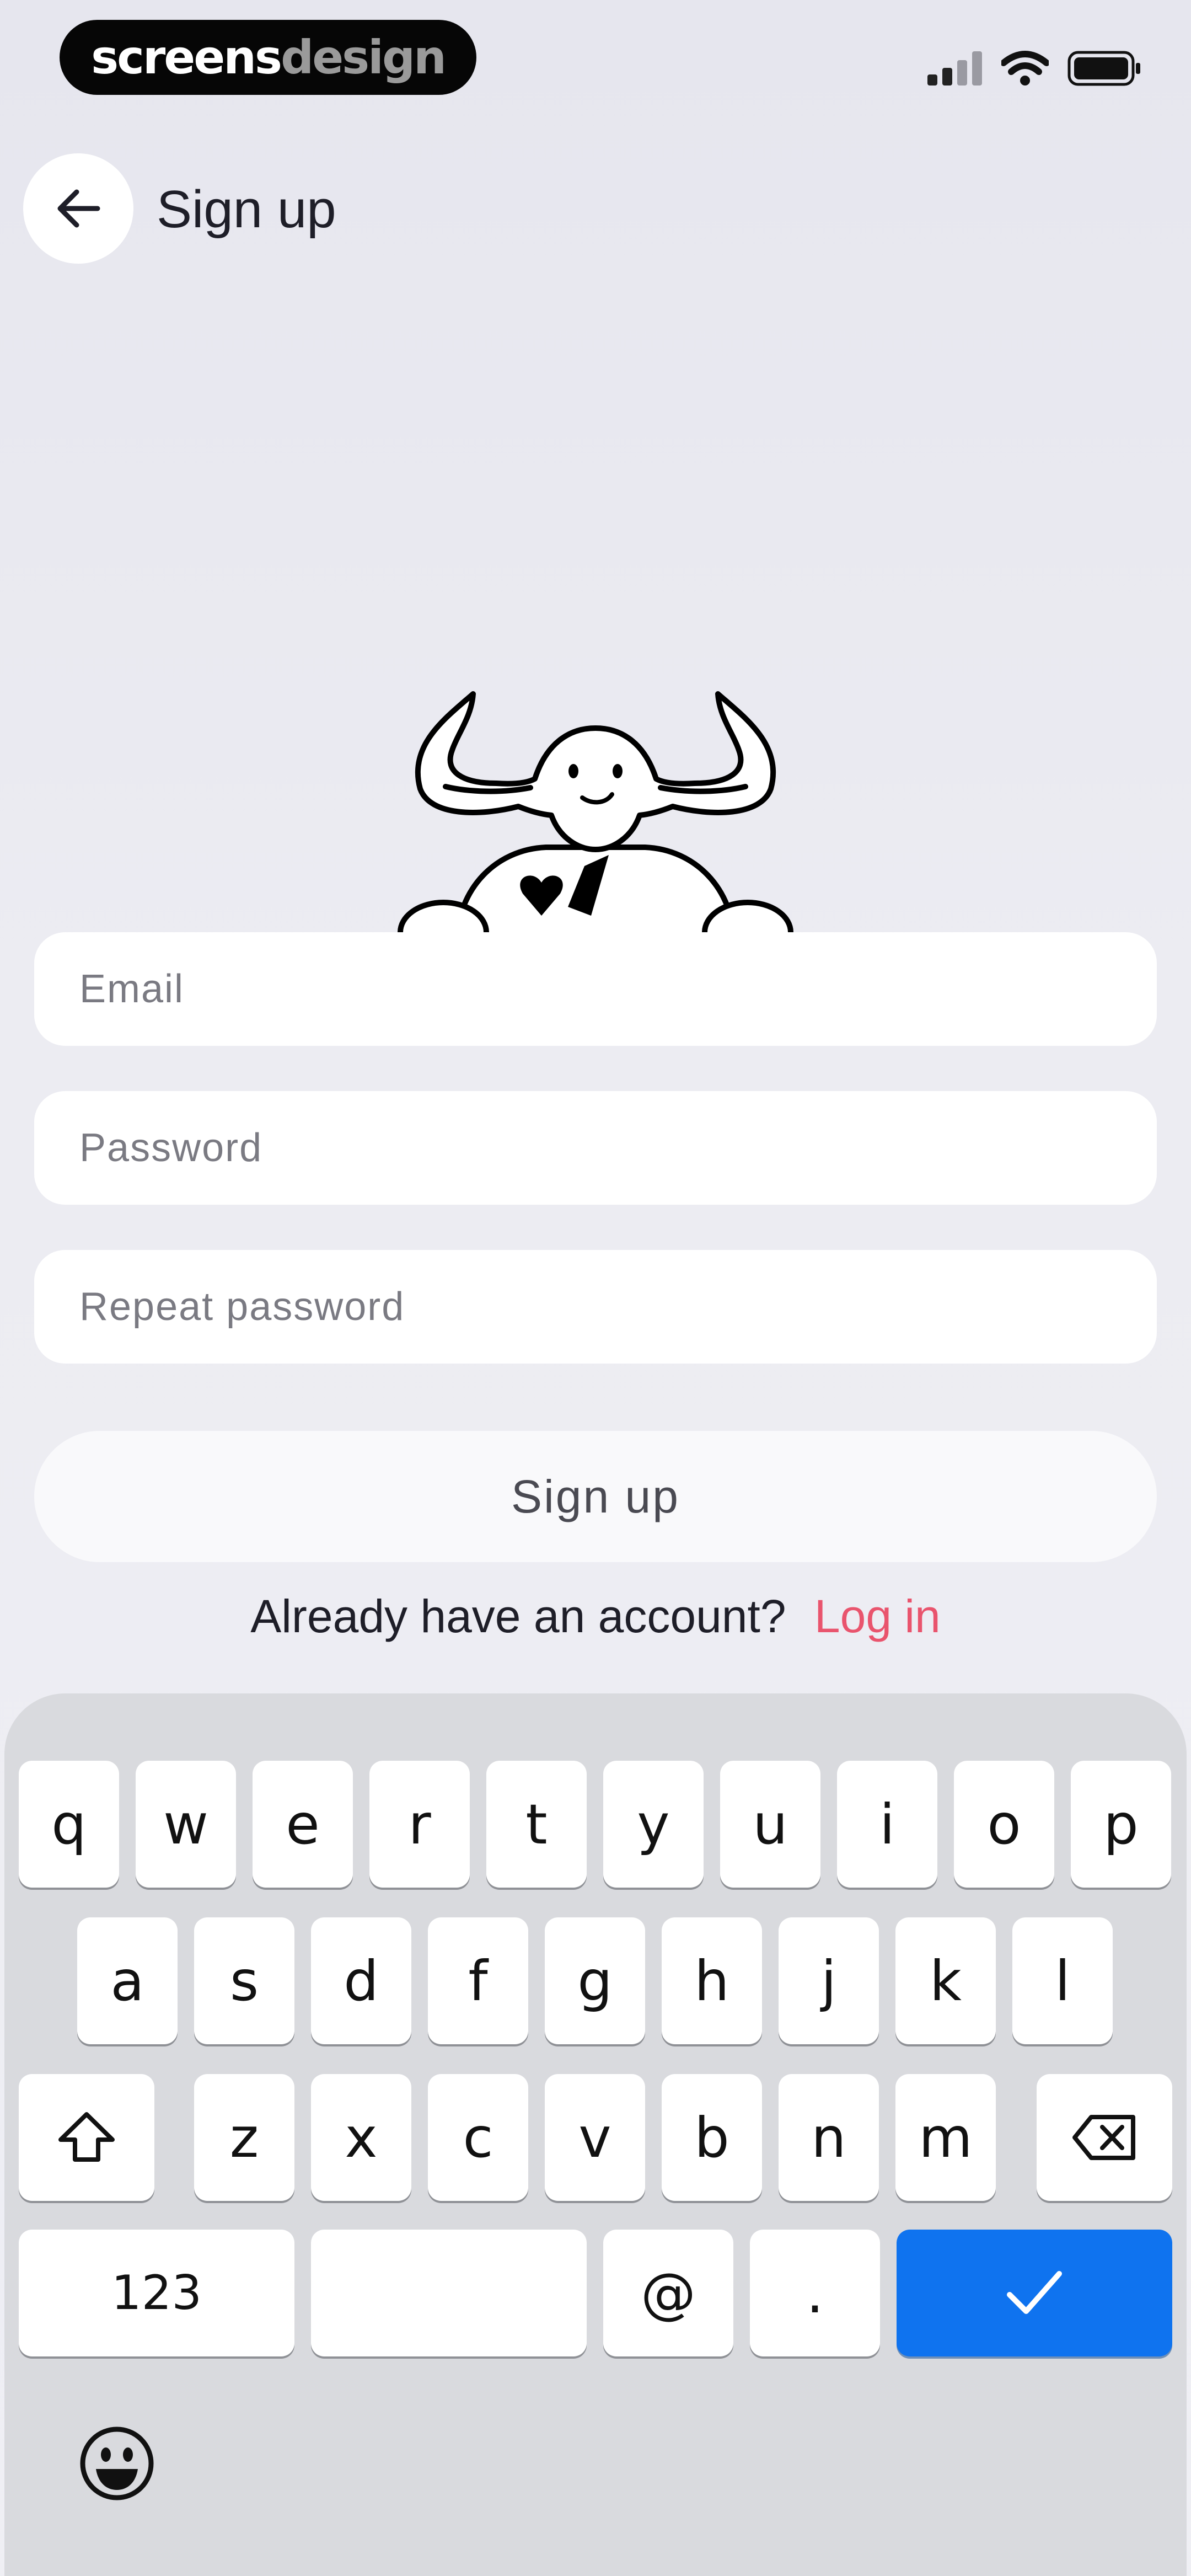 This screenshot has height=2576, width=1191. I want to click on key-t: t, so click(536, 1824).